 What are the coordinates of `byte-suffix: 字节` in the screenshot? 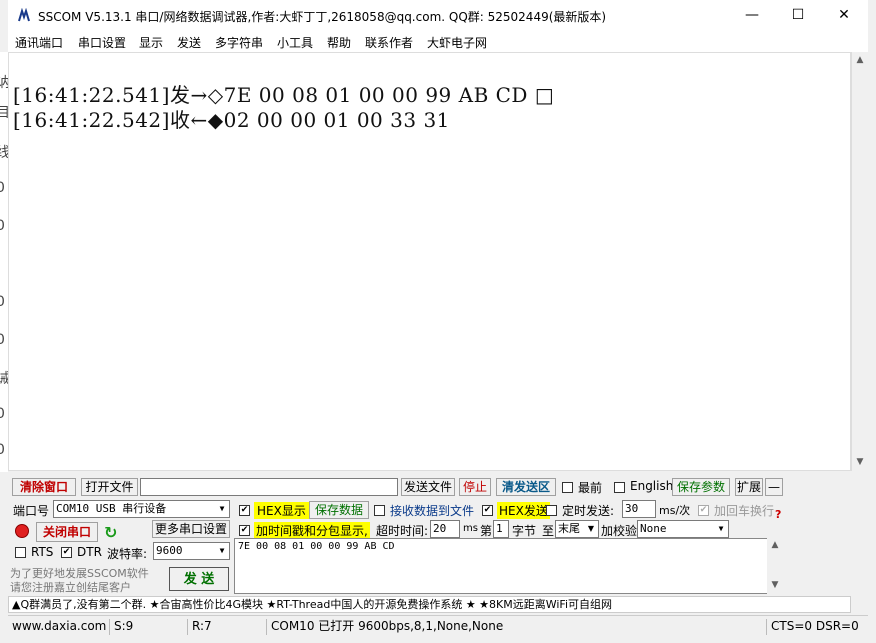 It's located at (524, 531).